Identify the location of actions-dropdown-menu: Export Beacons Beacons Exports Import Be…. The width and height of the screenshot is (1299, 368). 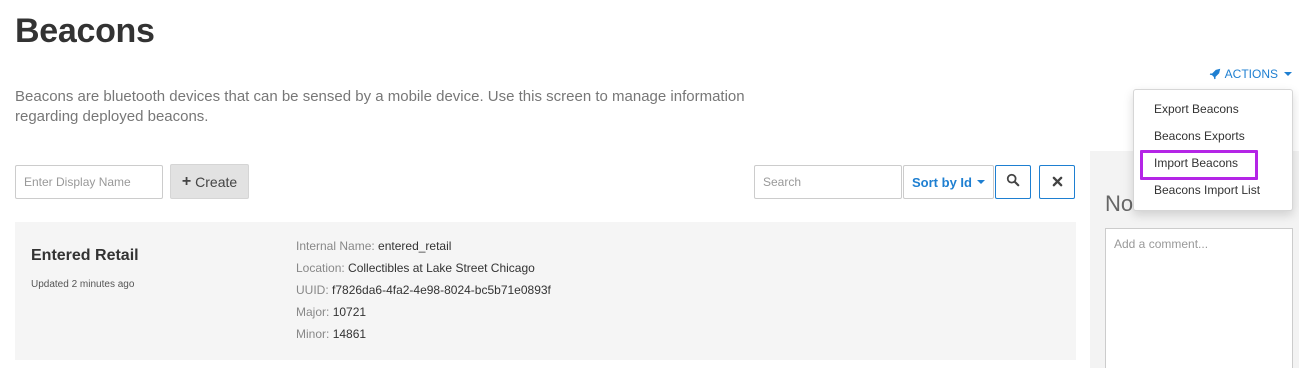
(1213, 150).